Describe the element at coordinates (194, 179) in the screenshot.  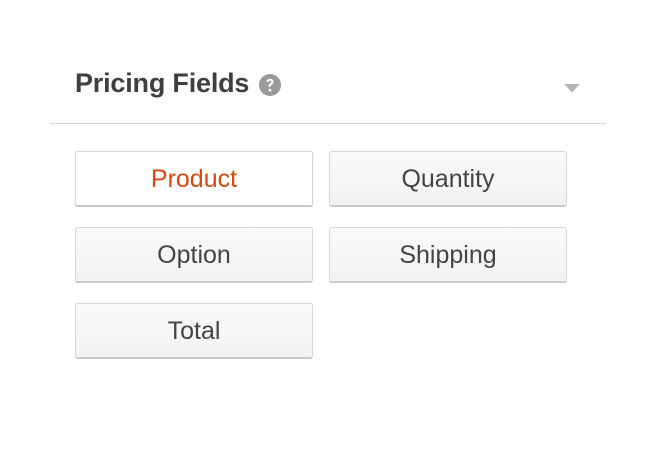
I see `product-button: Product` at that location.